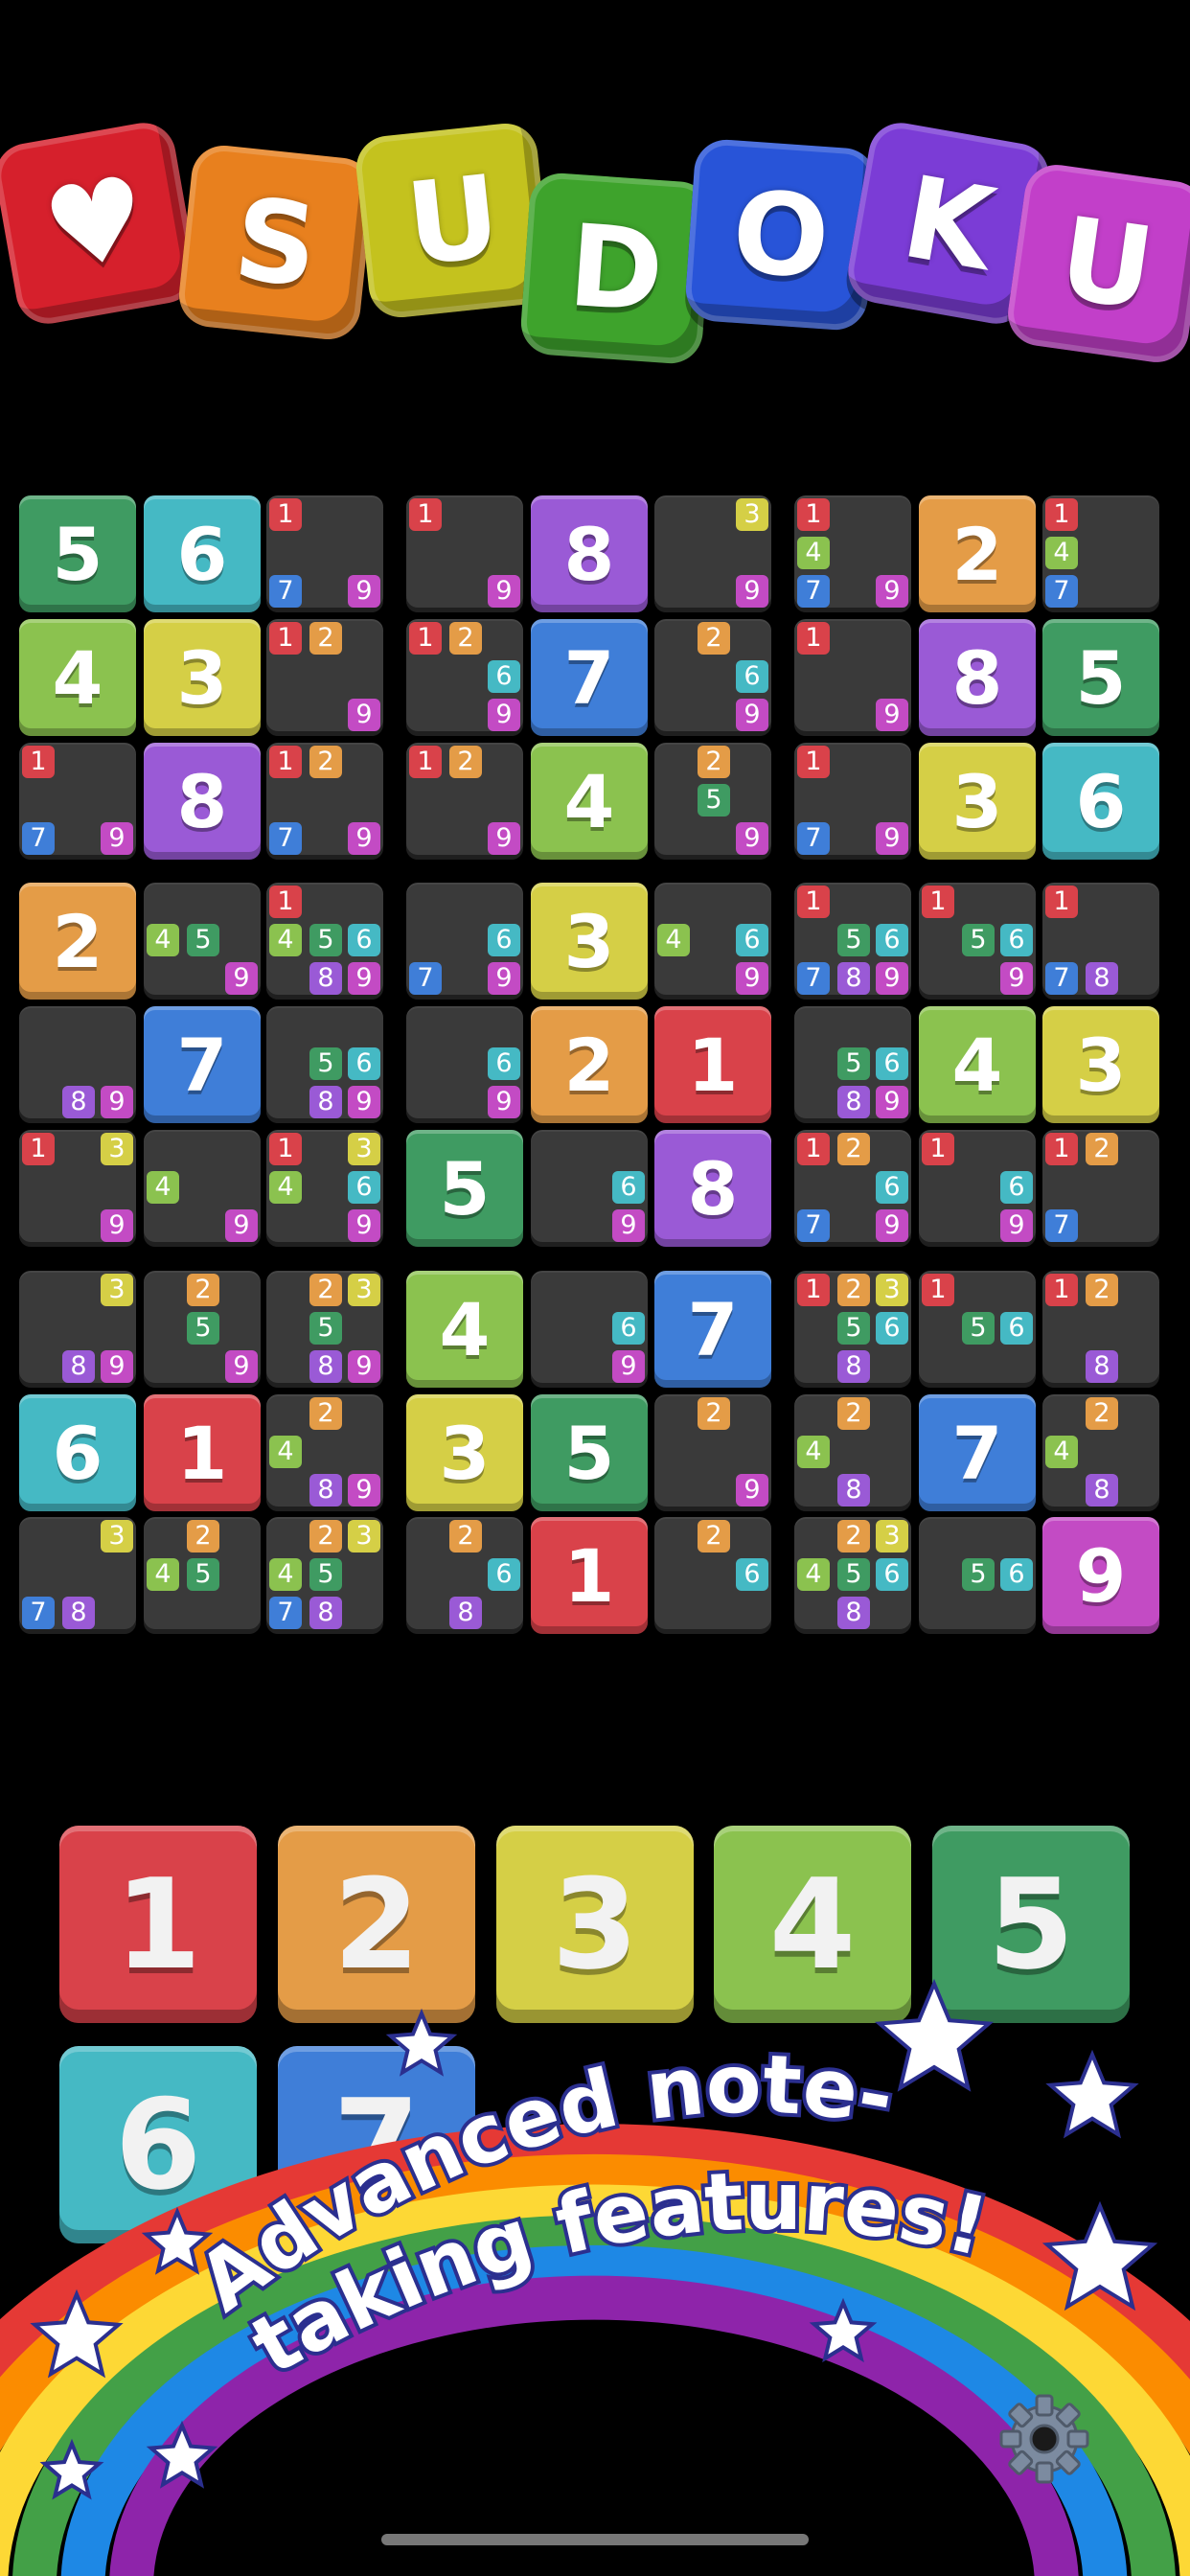  Describe the element at coordinates (853, 553) in the screenshot. I see `board-cell-empty: 1 4 7 9` at that location.